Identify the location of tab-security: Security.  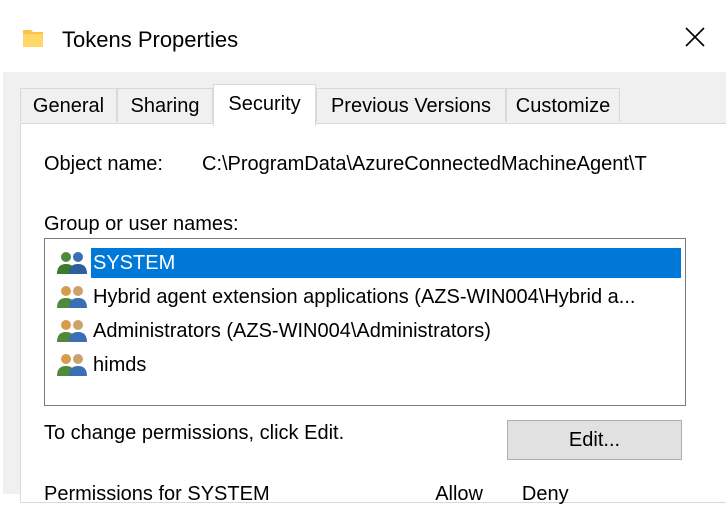
(264, 105).